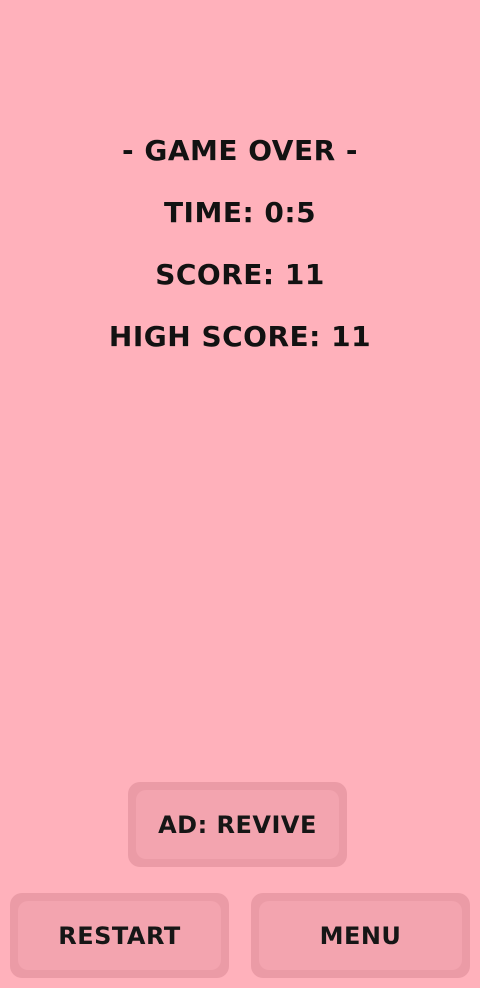 This screenshot has height=988, width=480. I want to click on restart-button-label: RESTART, so click(119, 935).